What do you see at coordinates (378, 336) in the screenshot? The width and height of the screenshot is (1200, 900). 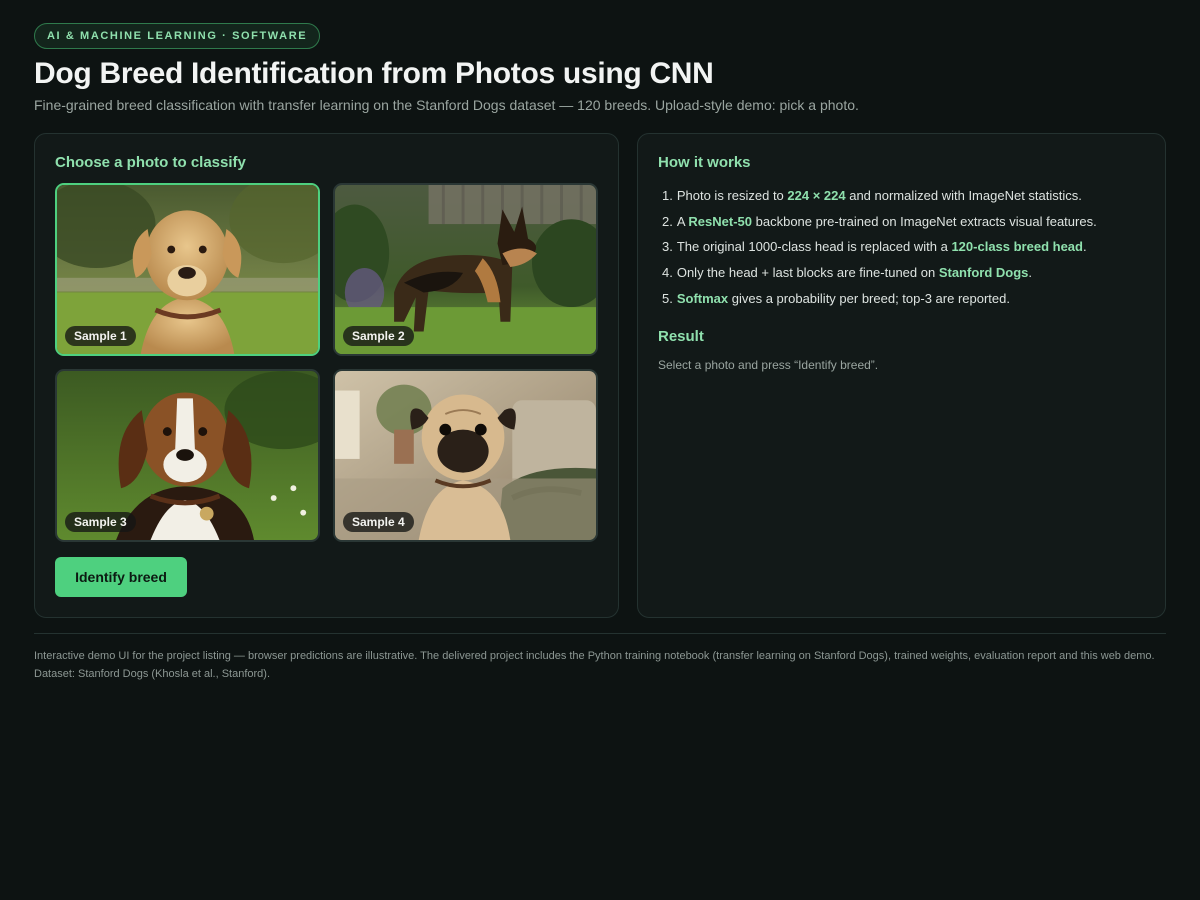 I see `sample-label: Sample 2` at bounding box center [378, 336].